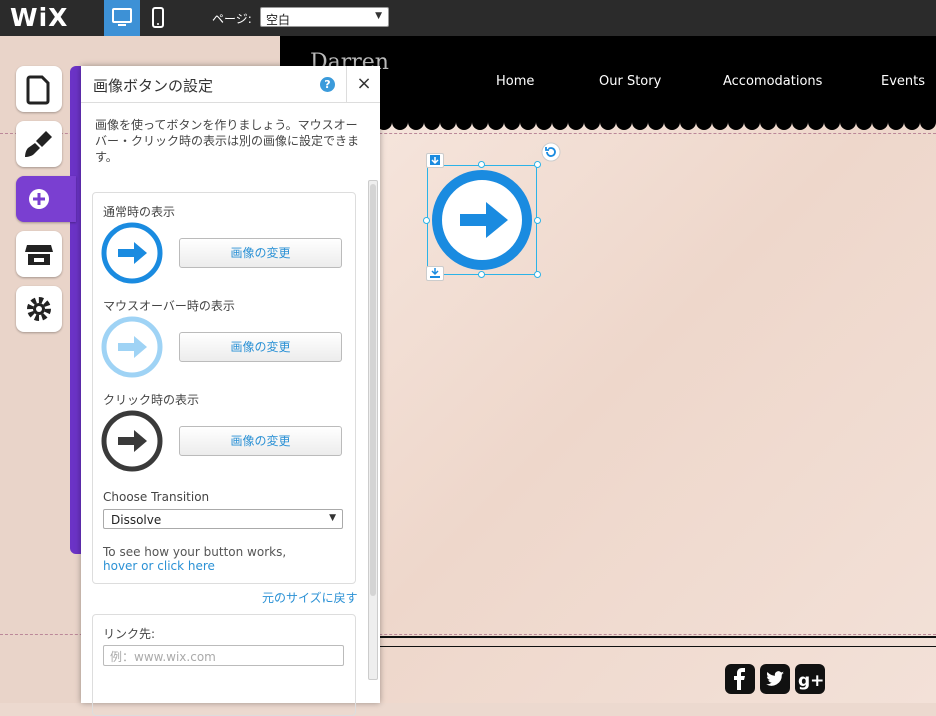 The width and height of the screenshot is (936, 716). I want to click on resize-handle-top-right, so click(537, 164).